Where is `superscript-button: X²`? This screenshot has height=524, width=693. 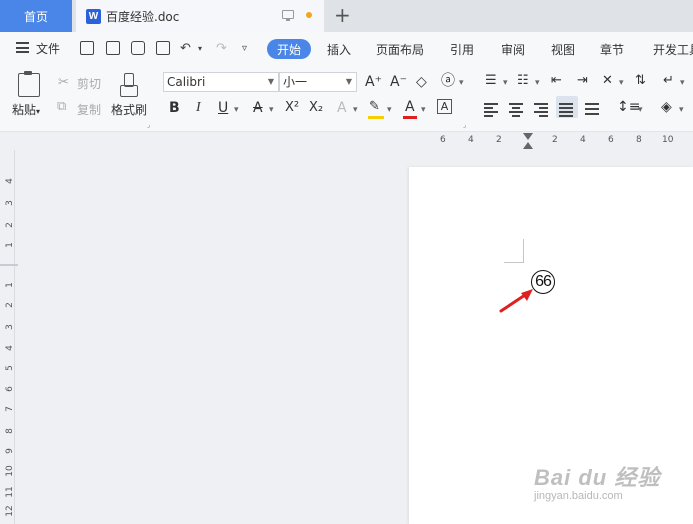 superscript-button: X² is located at coordinates (292, 108).